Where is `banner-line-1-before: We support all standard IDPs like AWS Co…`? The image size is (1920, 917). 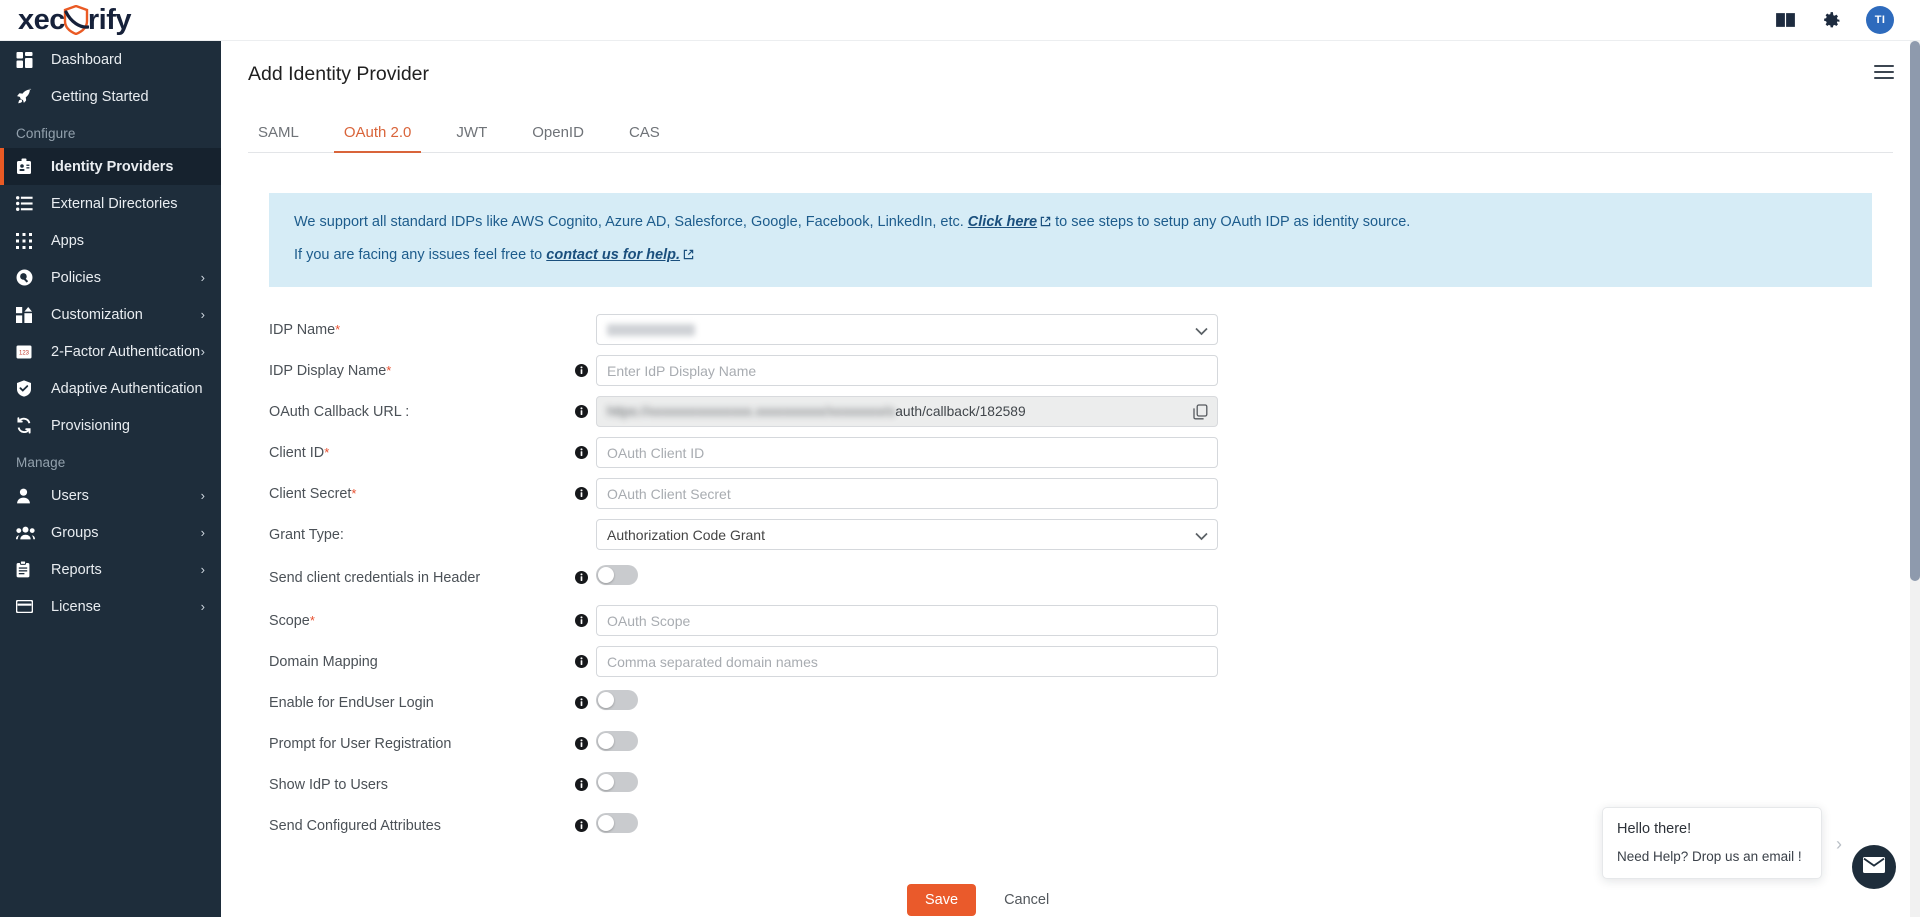 banner-line-1-before: We support all standard IDPs like AWS Co… is located at coordinates (629, 222).